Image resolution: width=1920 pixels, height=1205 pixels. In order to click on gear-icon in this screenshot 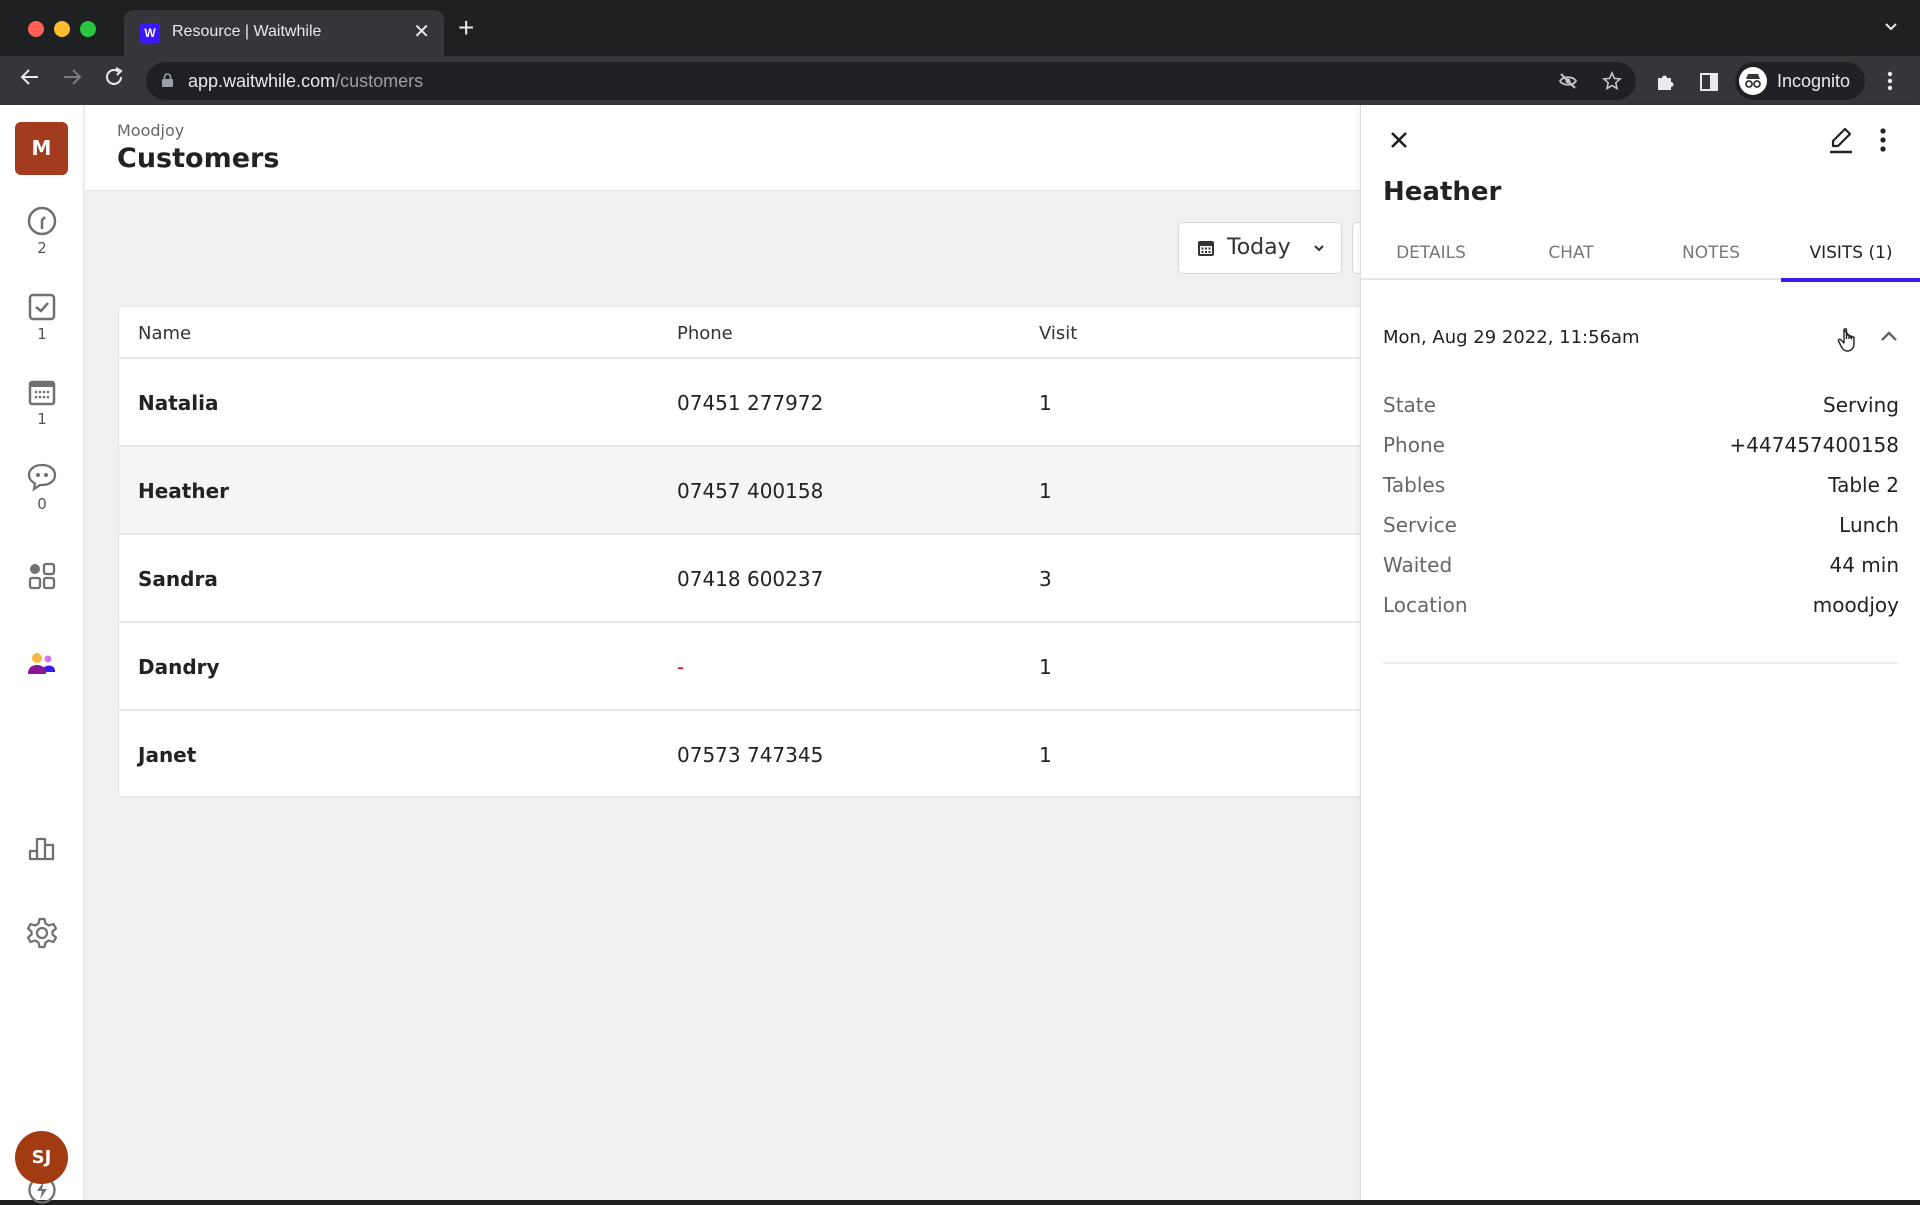, I will do `click(42, 933)`.